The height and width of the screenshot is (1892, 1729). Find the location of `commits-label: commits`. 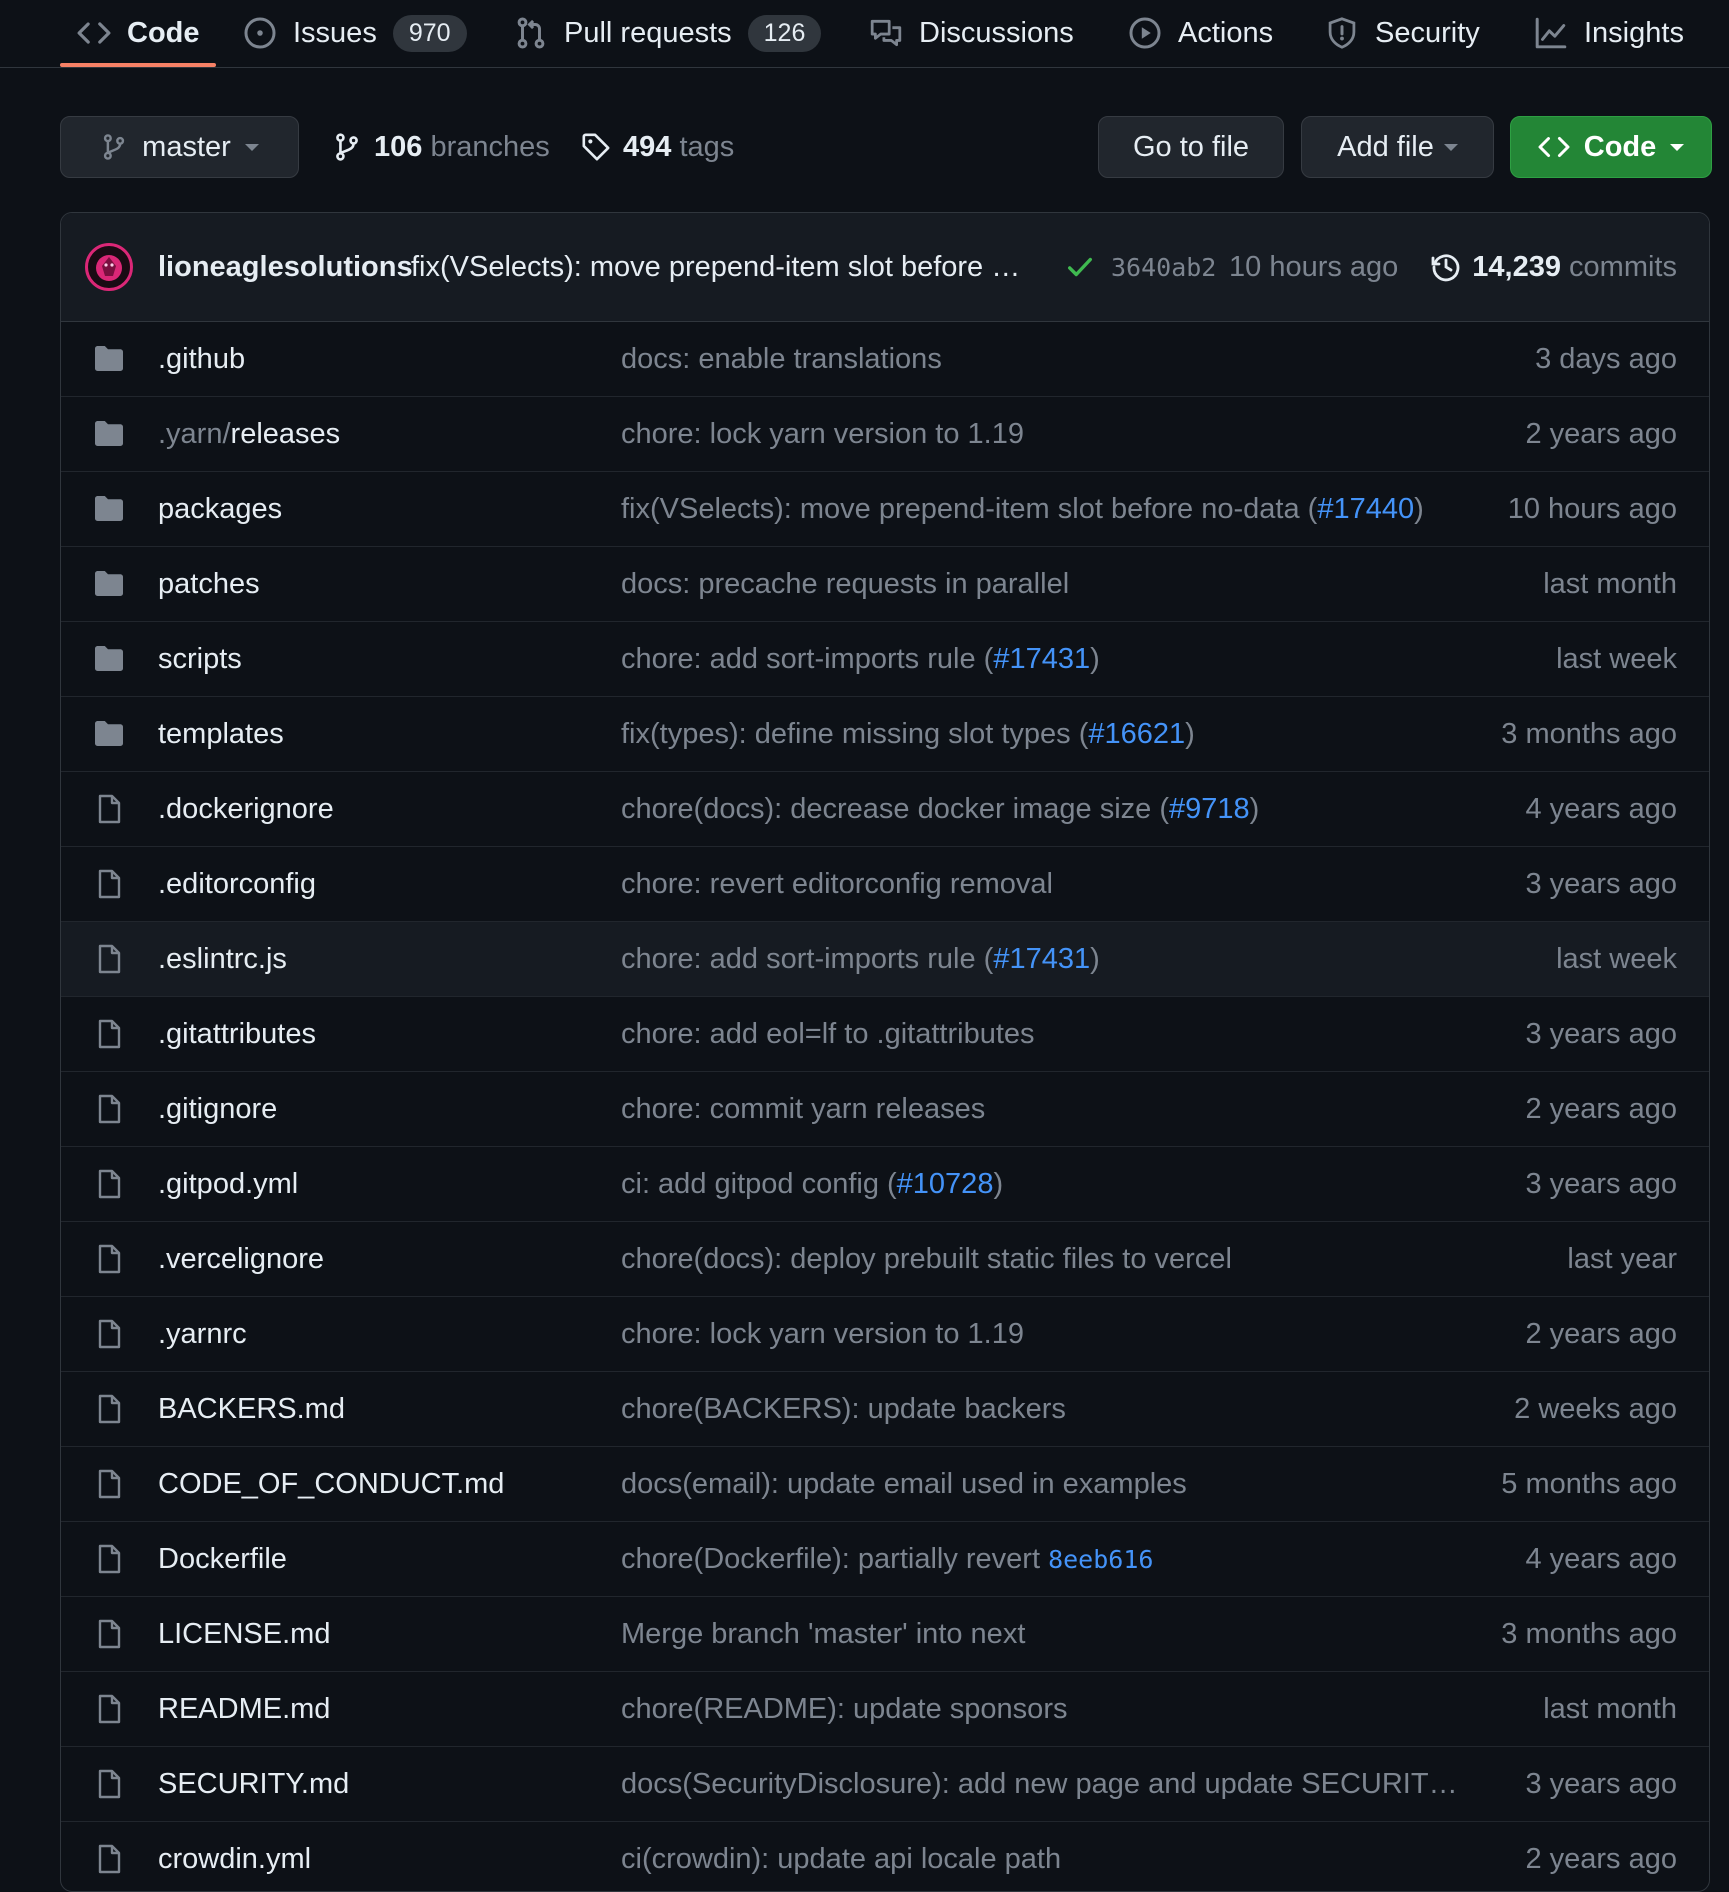

commits-label: commits is located at coordinates (1623, 266).